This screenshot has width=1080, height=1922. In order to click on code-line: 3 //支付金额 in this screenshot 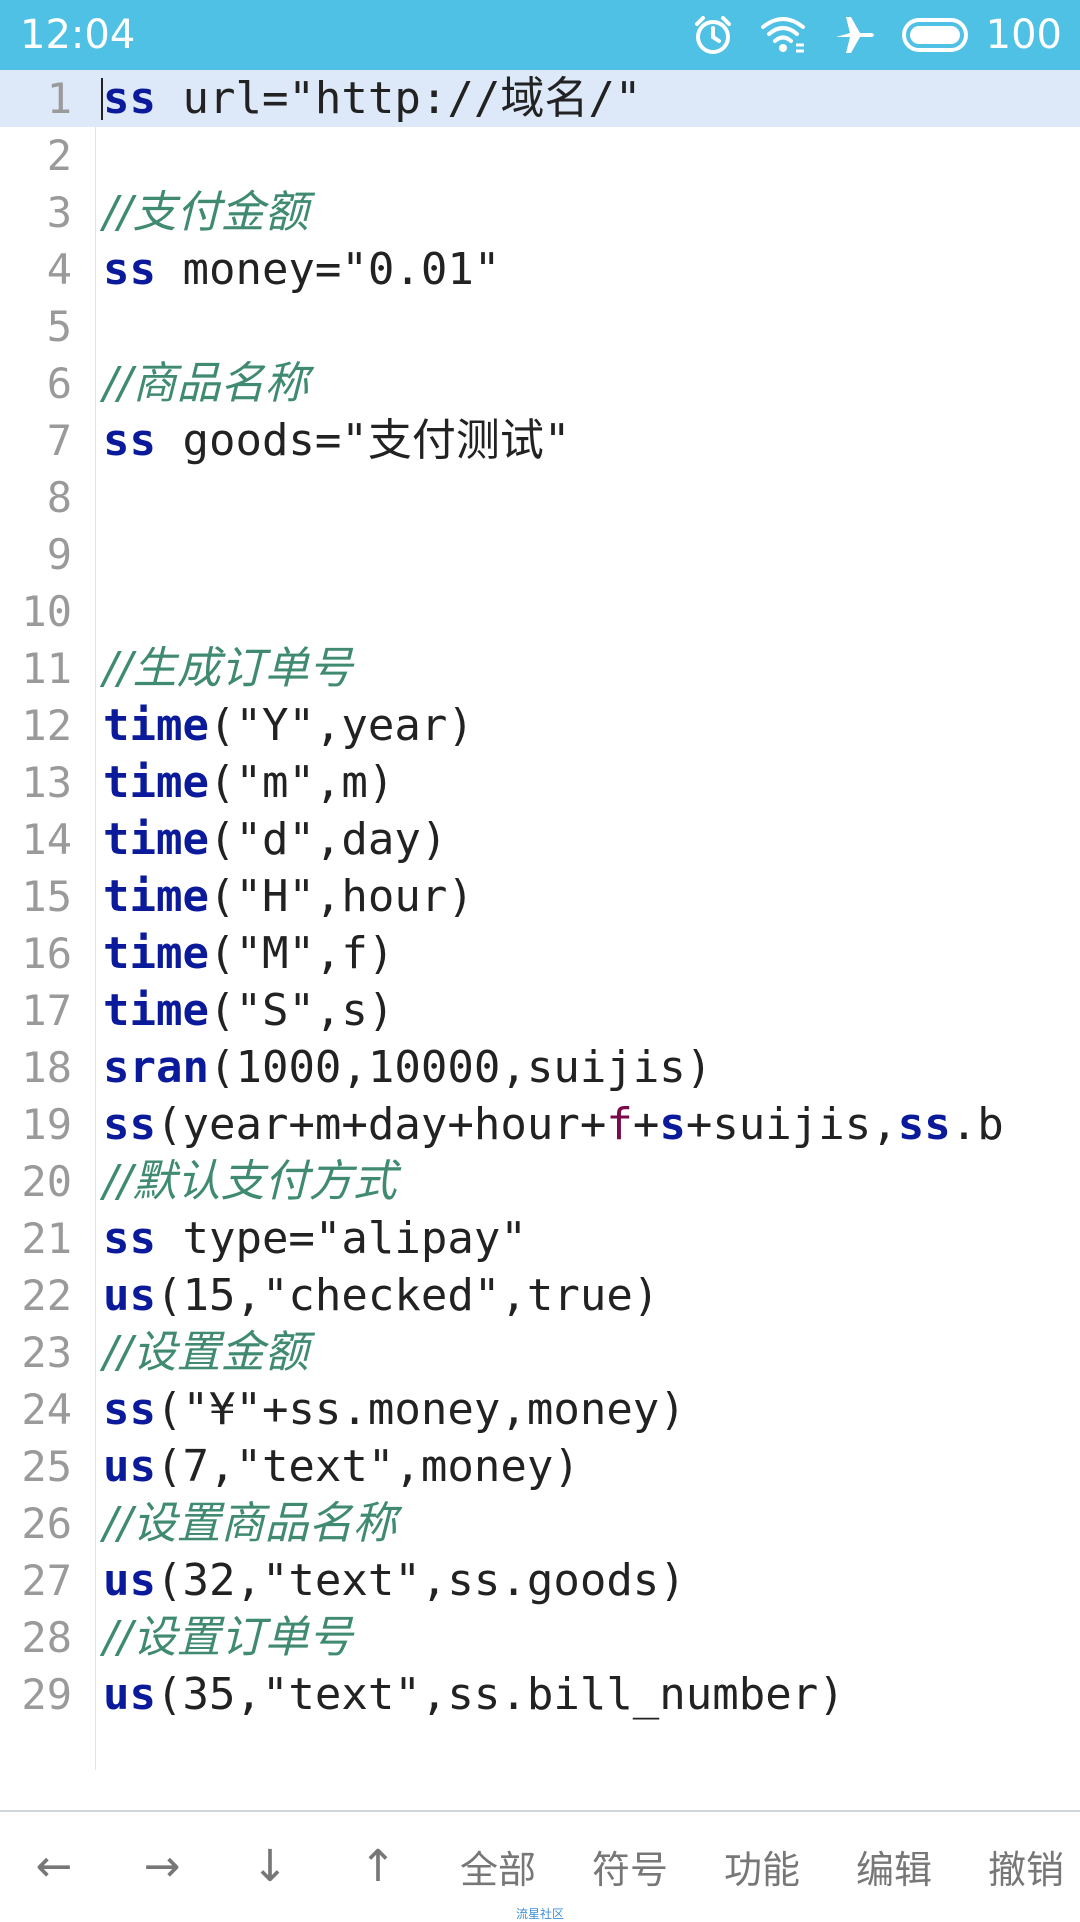, I will do `click(540, 212)`.